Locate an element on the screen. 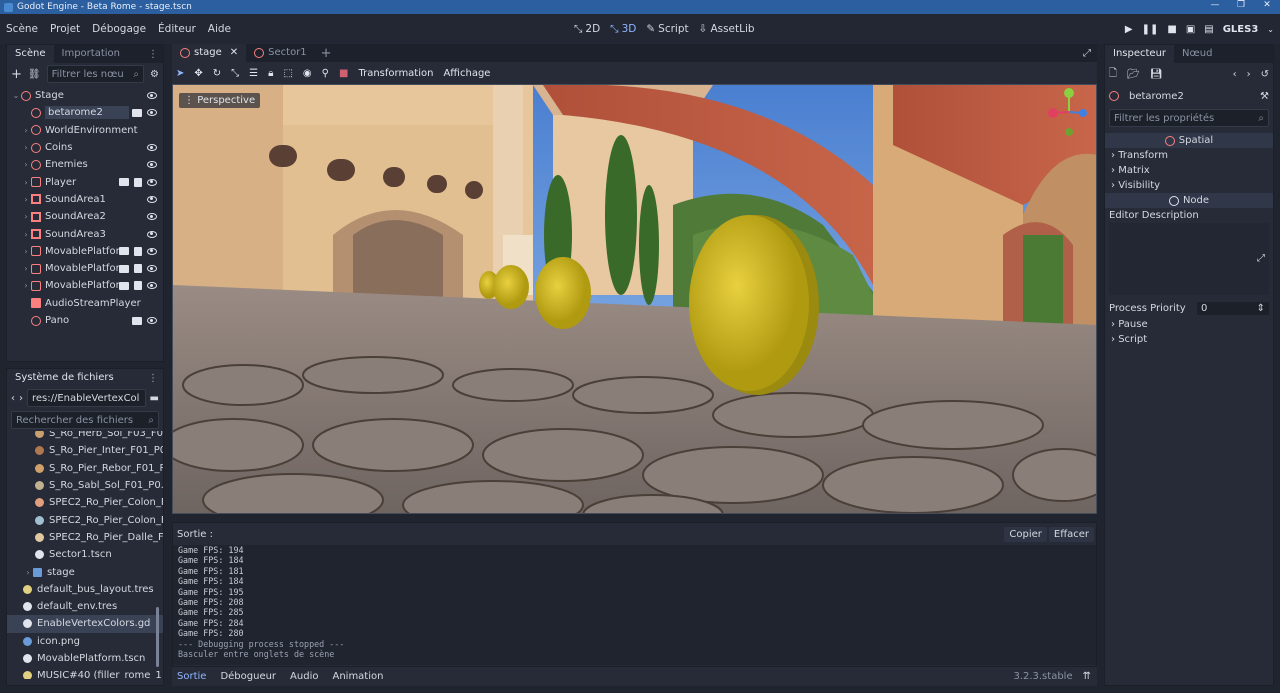  file-item: default_bus_layout.tres is located at coordinates (85, 589).